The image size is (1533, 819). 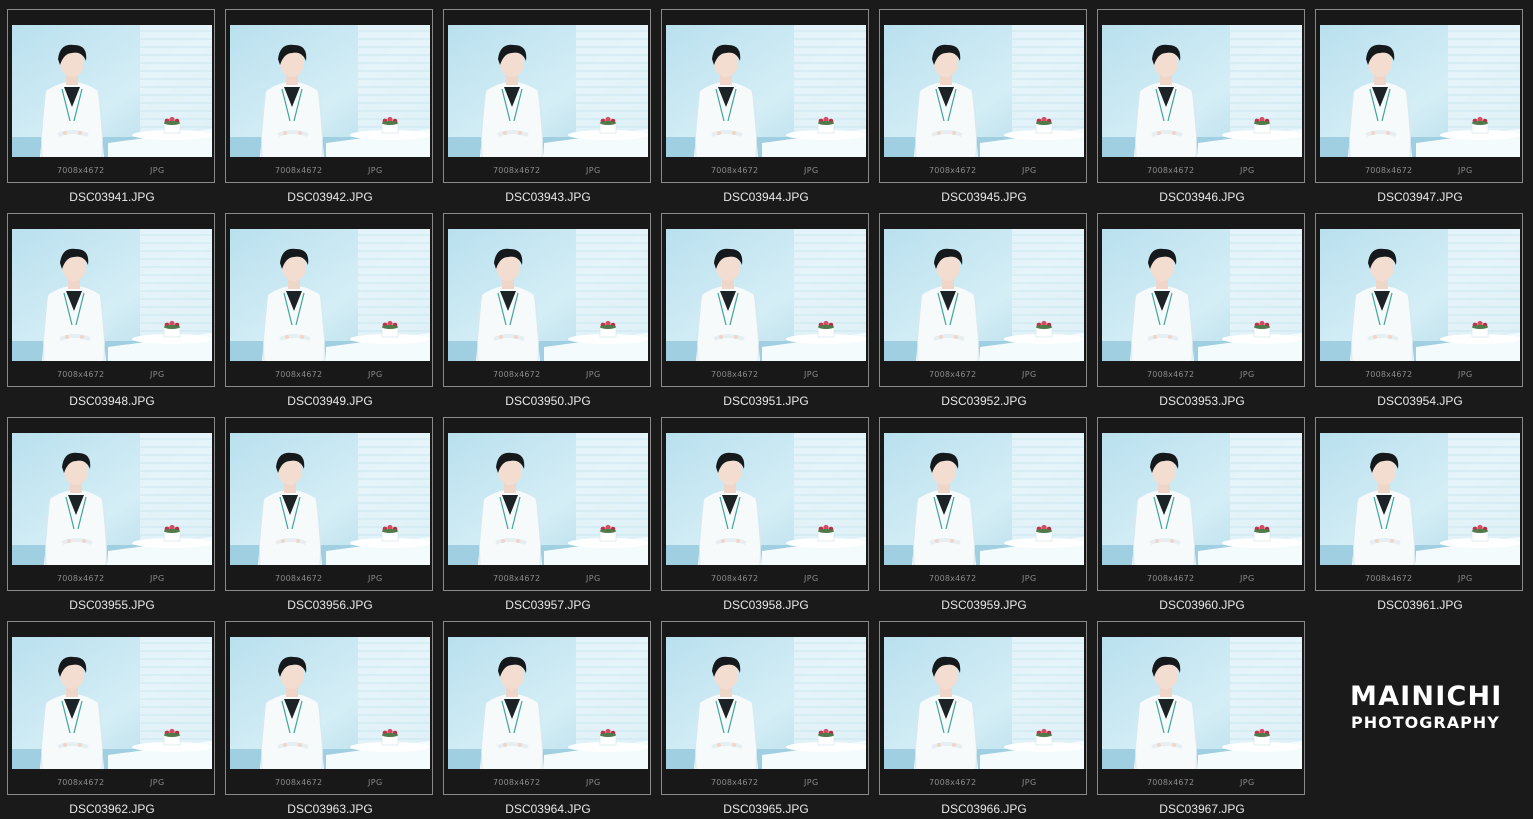 I want to click on file-thumbnail-item: 7008x4672 JPG DSC03947.JPG, so click(x=1415, y=102).